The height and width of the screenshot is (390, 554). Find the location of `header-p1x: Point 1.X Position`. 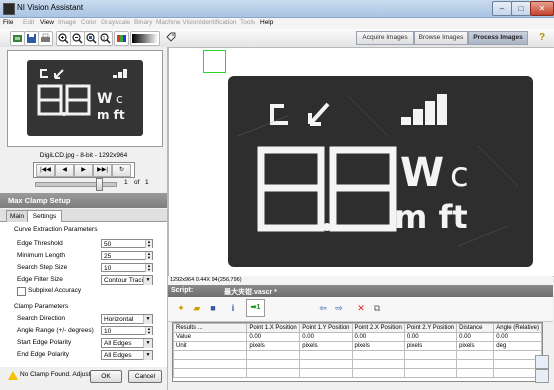

header-p1x: Point 1.X Position is located at coordinates (273, 328).